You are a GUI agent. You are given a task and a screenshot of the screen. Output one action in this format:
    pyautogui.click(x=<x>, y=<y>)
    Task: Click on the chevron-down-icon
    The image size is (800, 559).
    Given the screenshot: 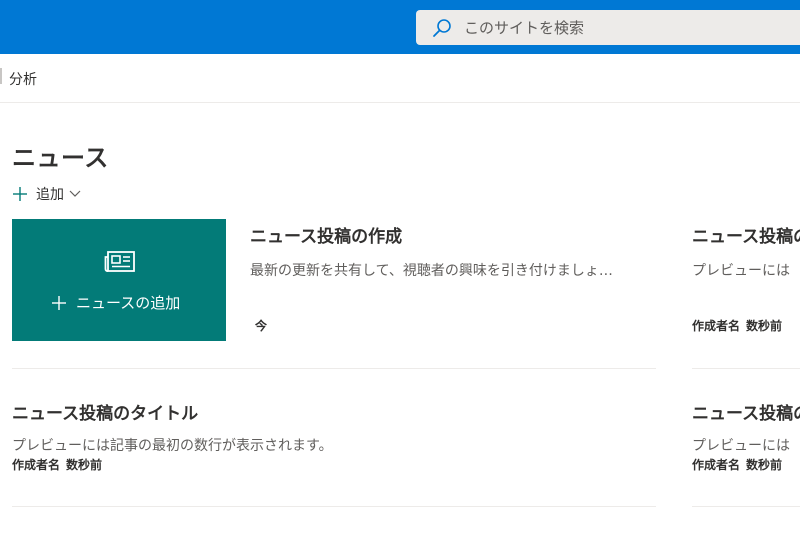 What is the action you would take?
    pyautogui.click(x=75, y=193)
    